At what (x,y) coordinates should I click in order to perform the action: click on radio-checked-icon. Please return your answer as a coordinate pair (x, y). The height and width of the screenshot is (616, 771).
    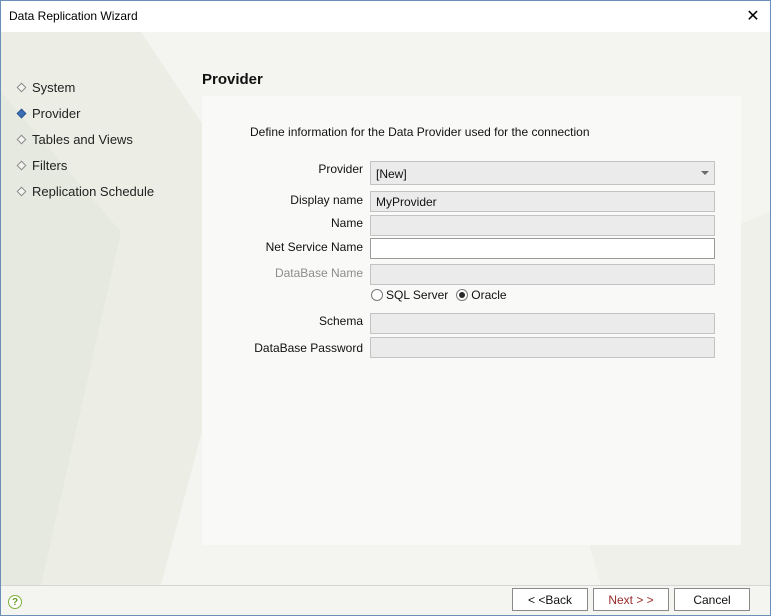
    Looking at the image, I should click on (462, 295).